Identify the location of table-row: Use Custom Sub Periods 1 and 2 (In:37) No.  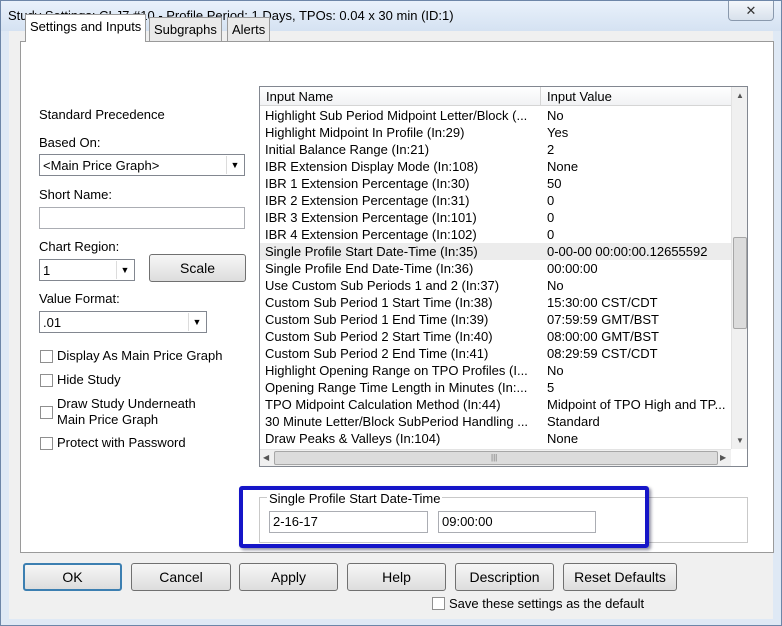
(495, 285).